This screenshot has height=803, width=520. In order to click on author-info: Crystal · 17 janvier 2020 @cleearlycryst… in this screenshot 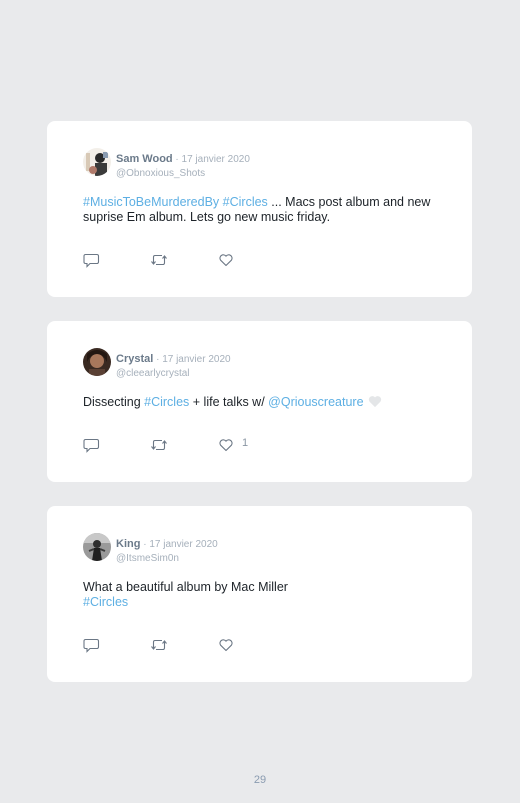, I will do `click(173, 364)`.